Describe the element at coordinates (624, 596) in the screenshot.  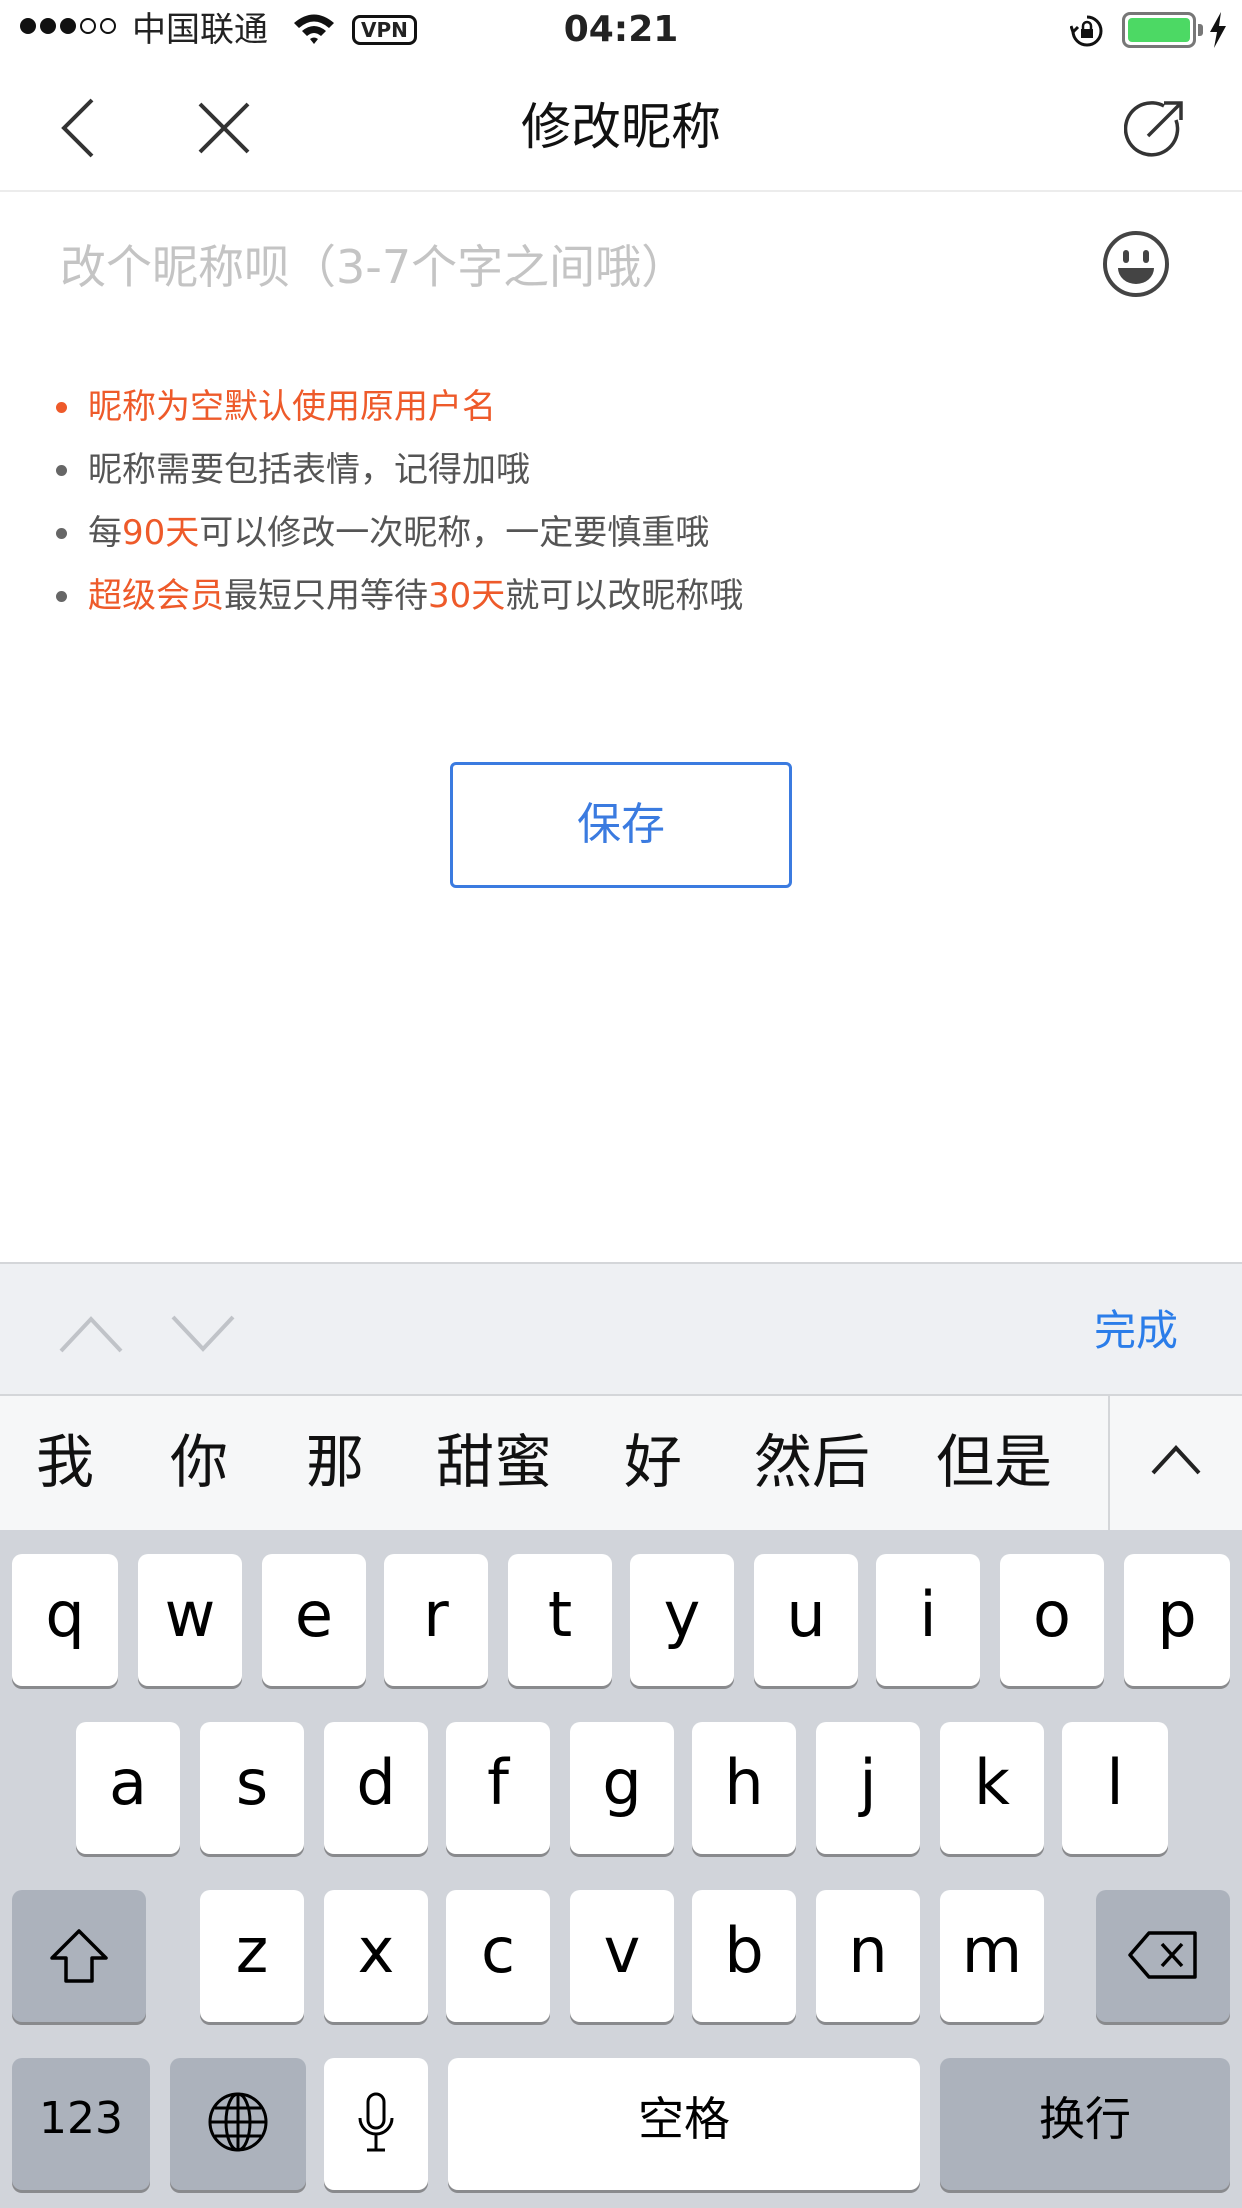
I see `tip-text: 就可以改昵称哦` at that location.